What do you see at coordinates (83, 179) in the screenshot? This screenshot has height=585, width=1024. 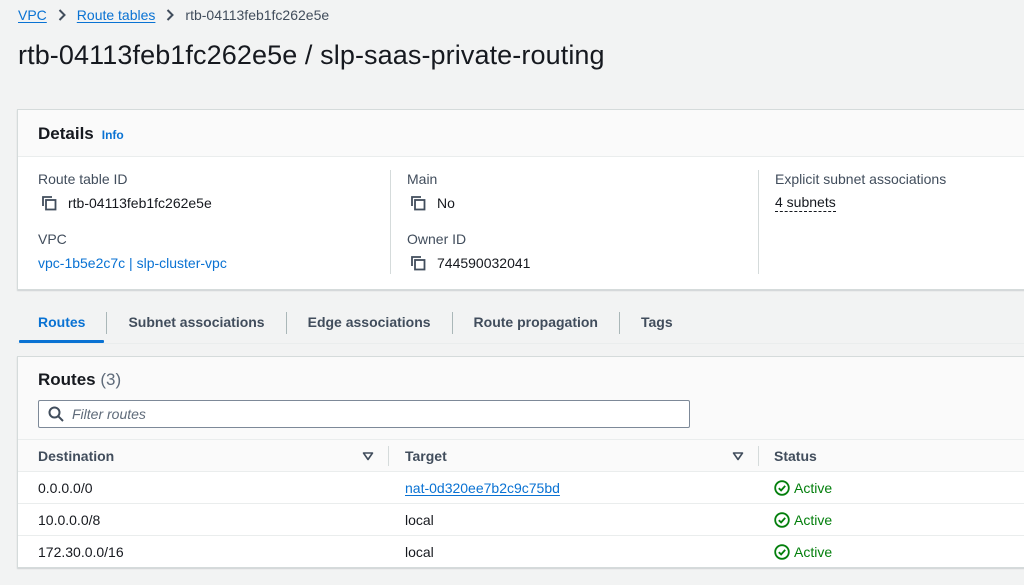 I see `route-table-id-label: Route table ID` at bounding box center [83, 179].